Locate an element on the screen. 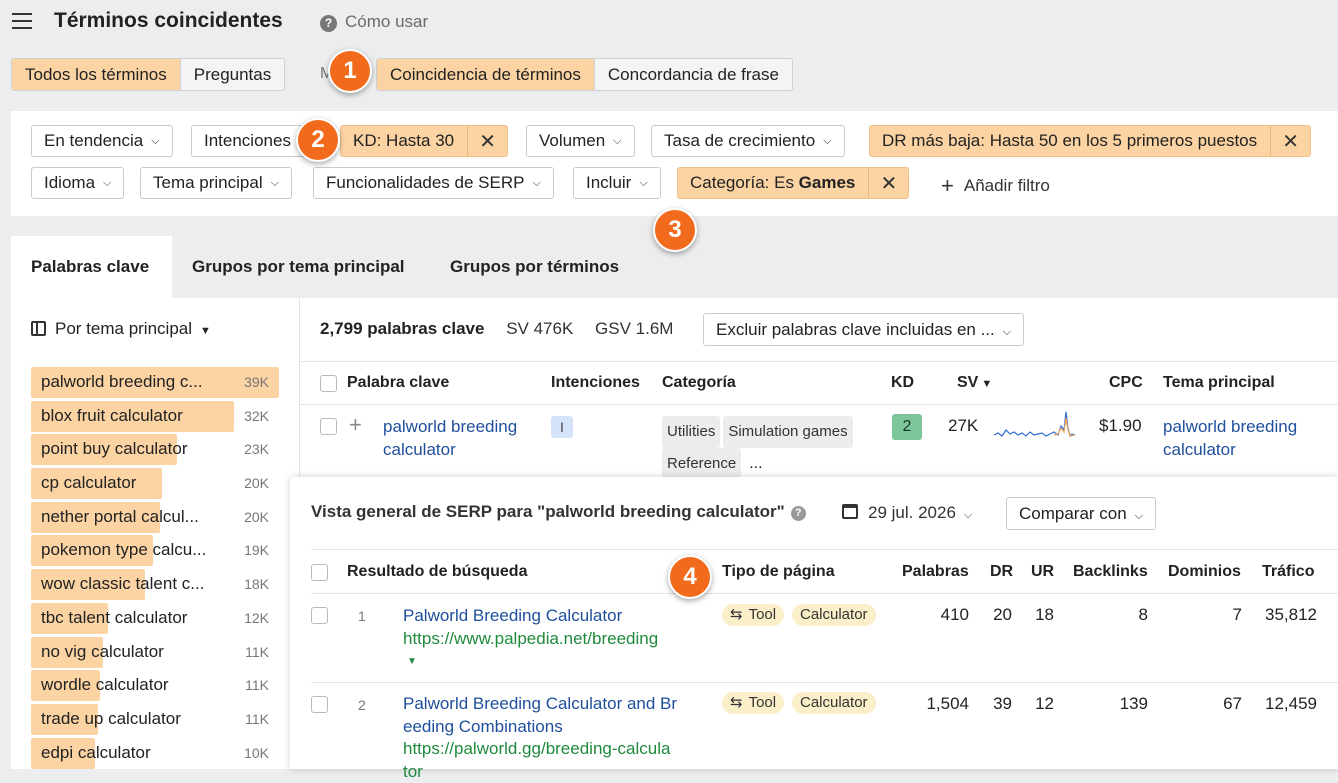 The image size is (1338, 783). filter-serp-features: Funcionalidades de SERP⌵ is located at coordinates (433, 183).